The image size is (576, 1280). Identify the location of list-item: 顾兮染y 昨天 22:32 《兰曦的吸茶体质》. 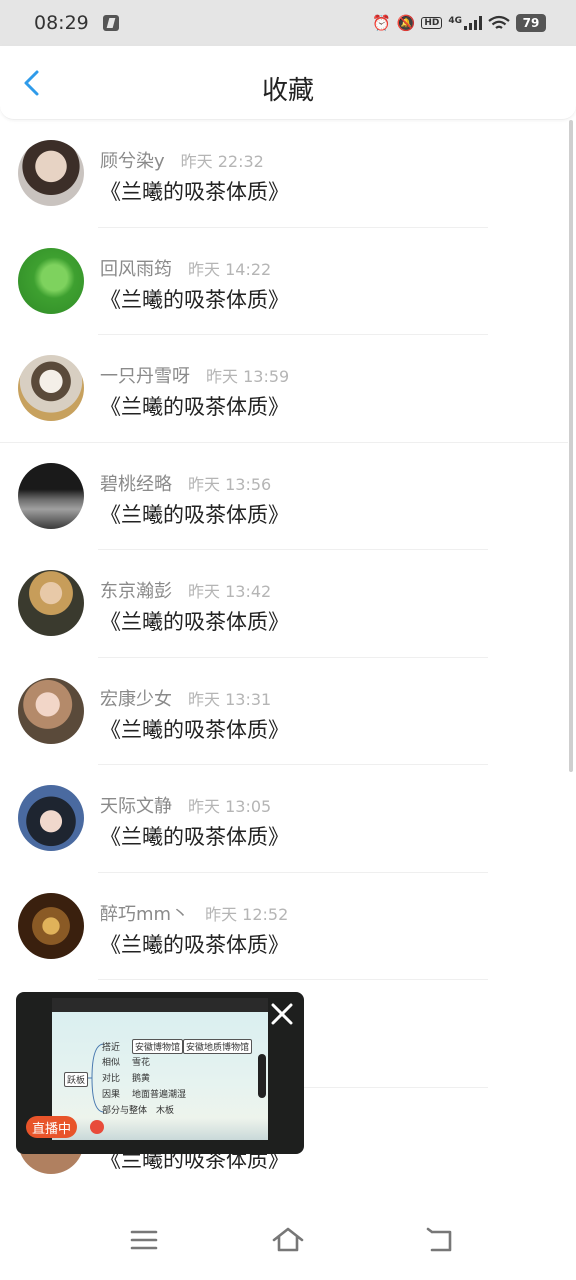
(284, 174).